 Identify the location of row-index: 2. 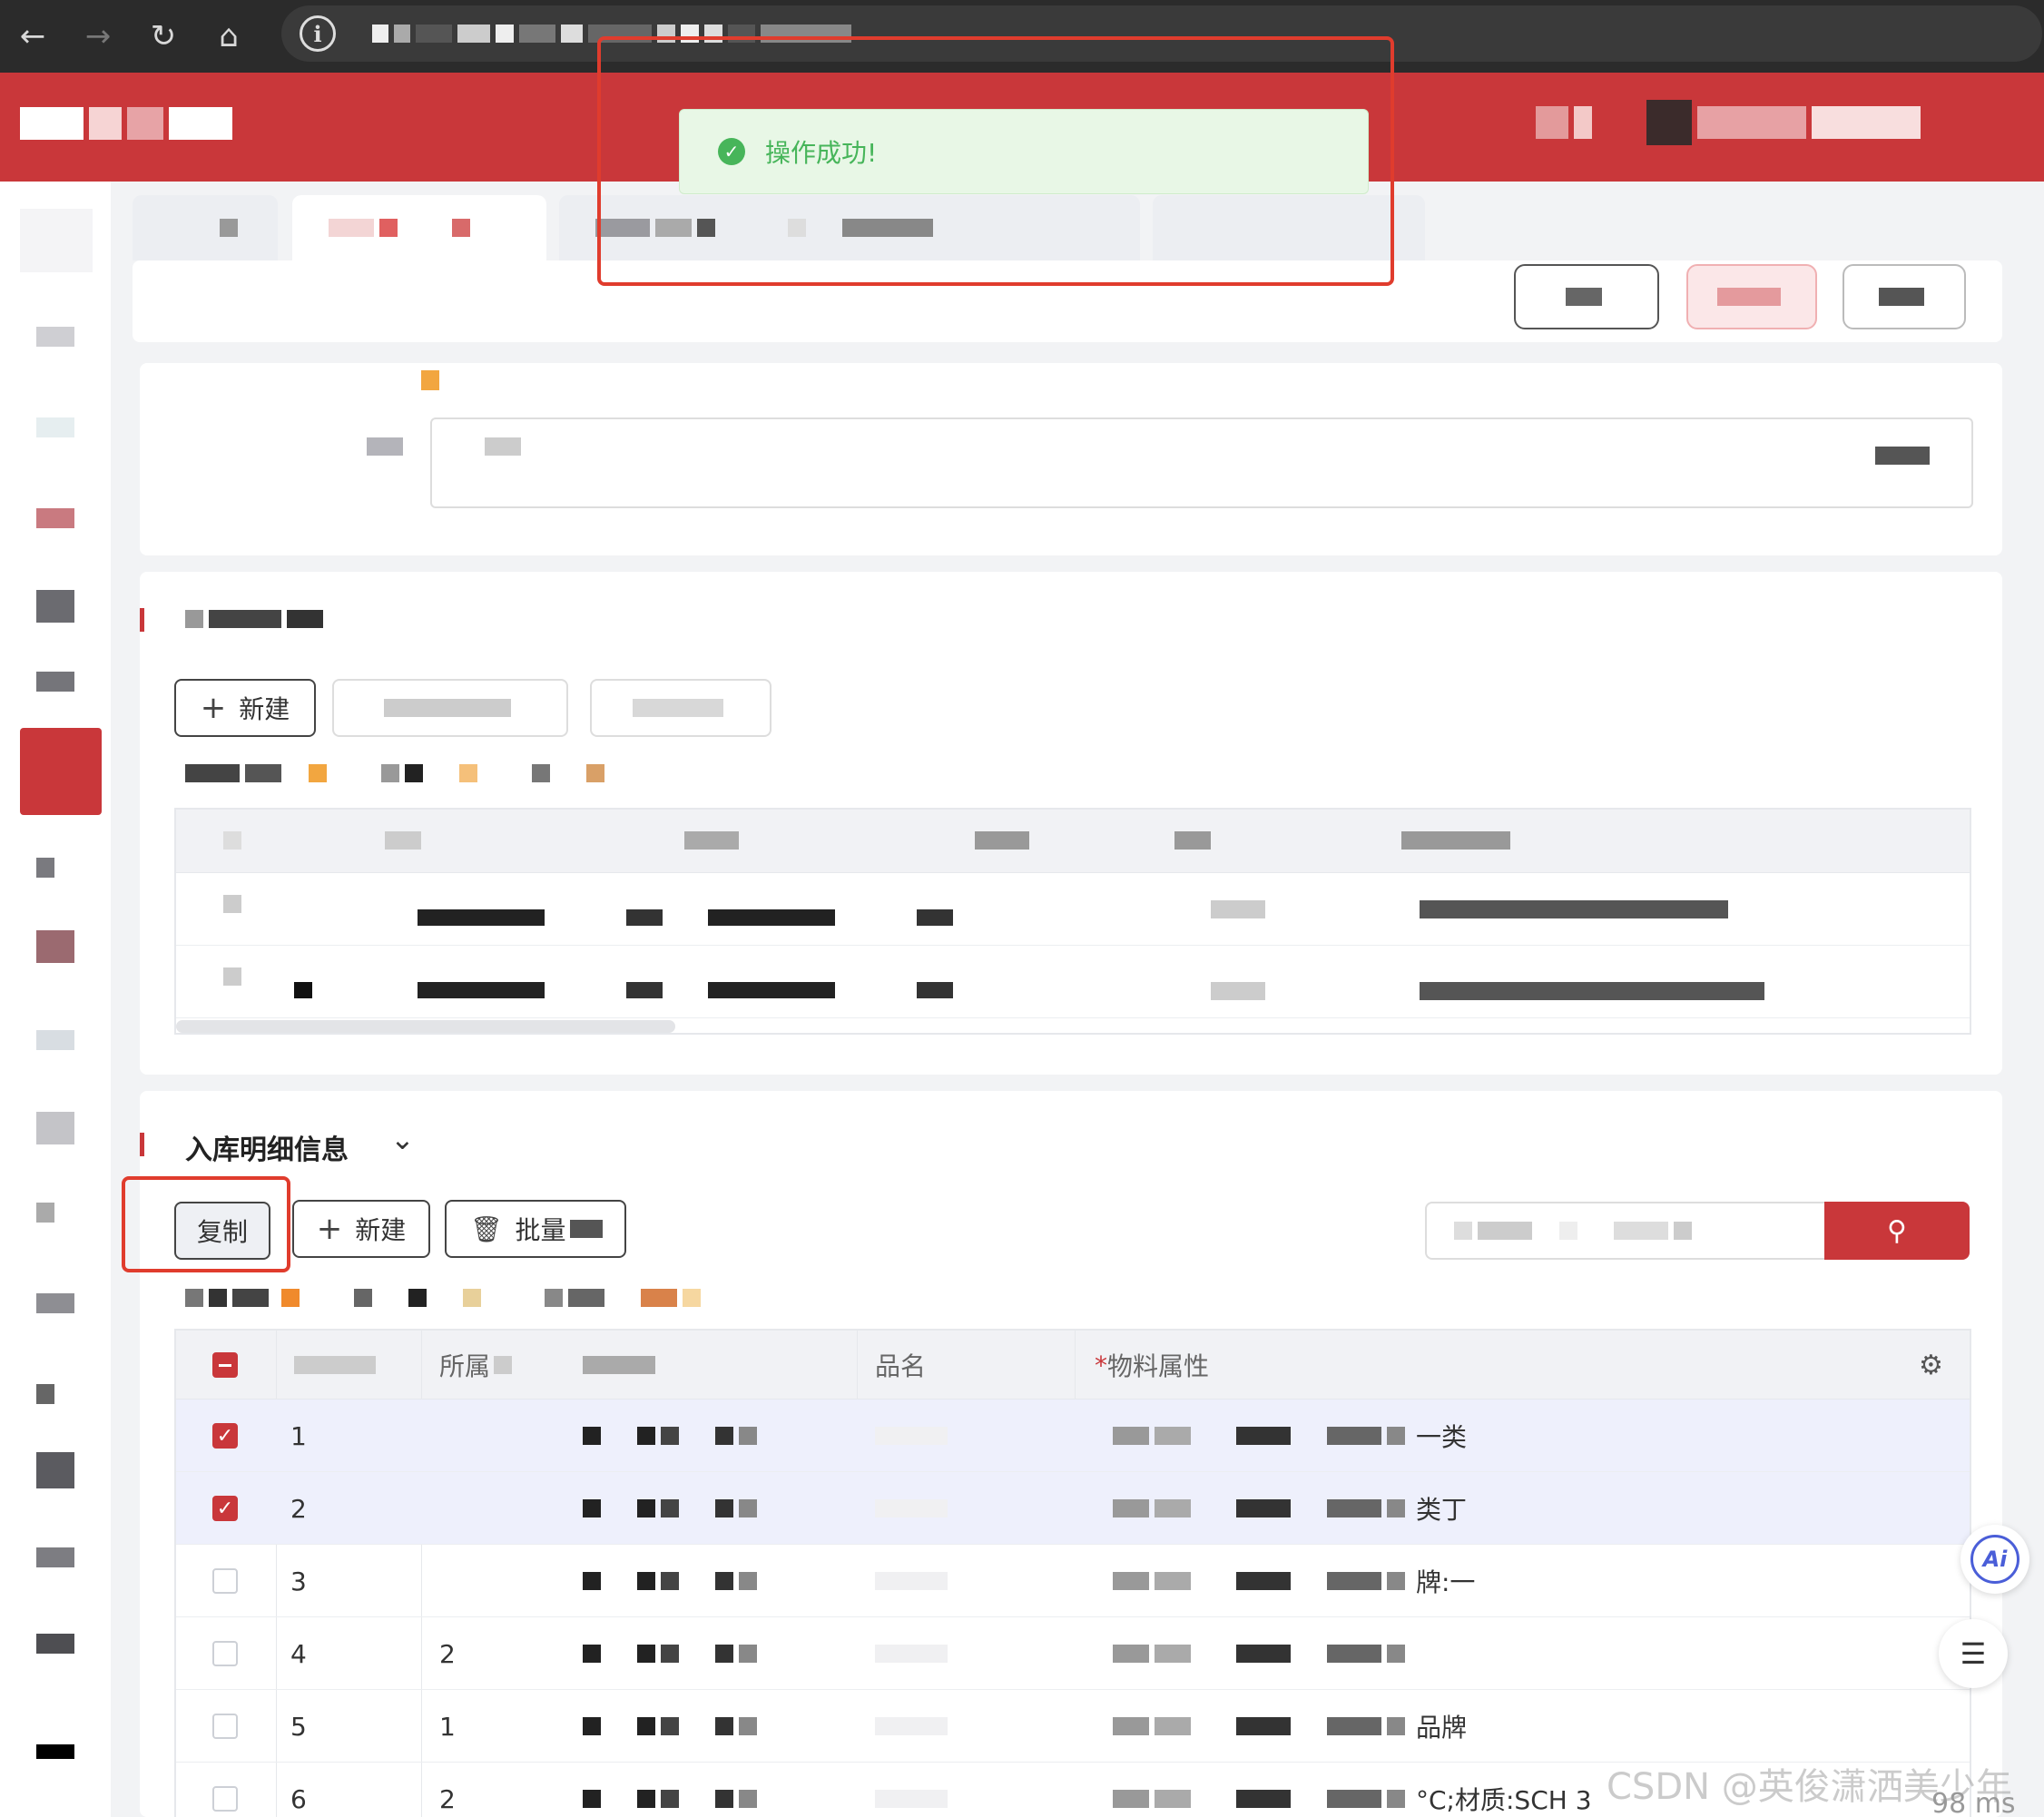
(298, 1508).